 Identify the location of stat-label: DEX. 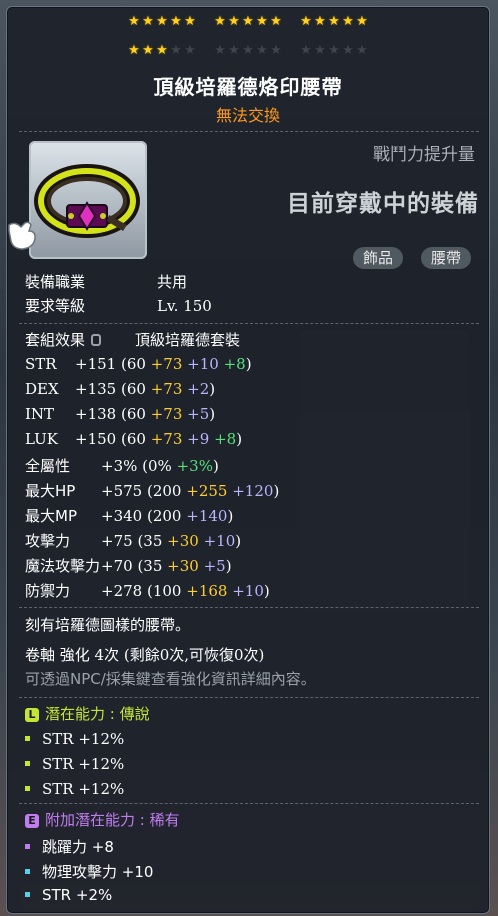
(42, 389).